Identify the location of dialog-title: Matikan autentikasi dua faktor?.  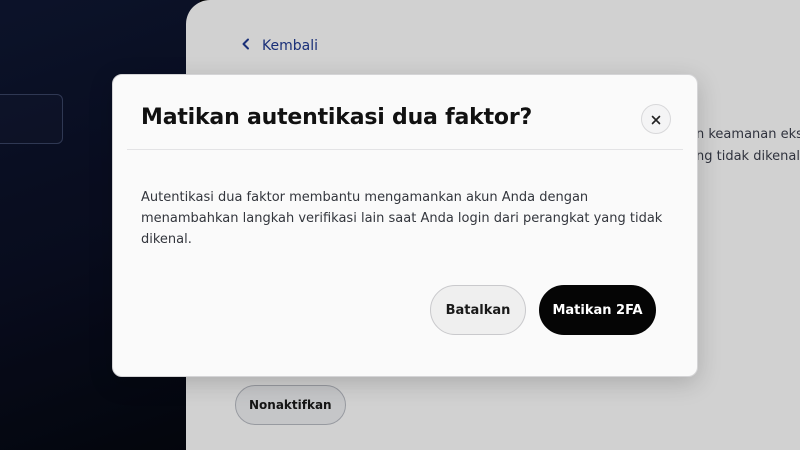
(337, 117).